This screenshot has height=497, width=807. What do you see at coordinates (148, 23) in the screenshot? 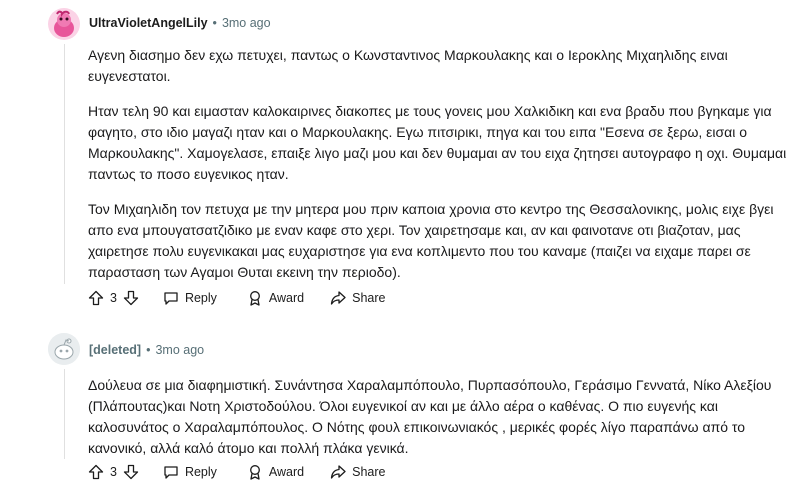
I see `comment-author: UltraVioletAngelLily` at bounding box center [148, 23].